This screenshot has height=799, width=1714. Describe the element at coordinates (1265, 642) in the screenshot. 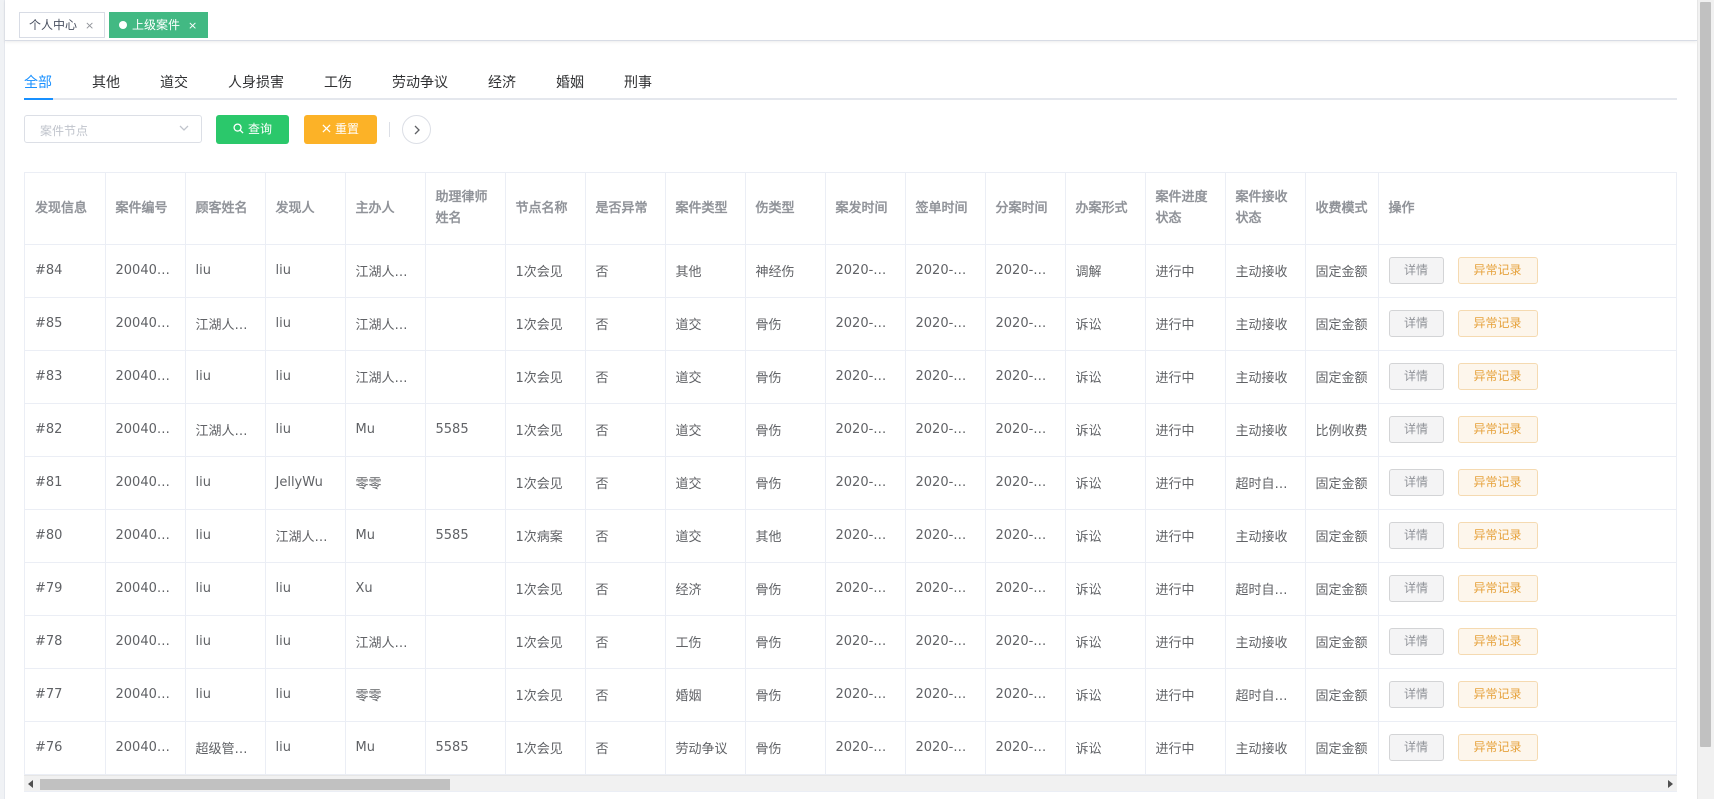

I see `table-cell: 主动接收` at that location.